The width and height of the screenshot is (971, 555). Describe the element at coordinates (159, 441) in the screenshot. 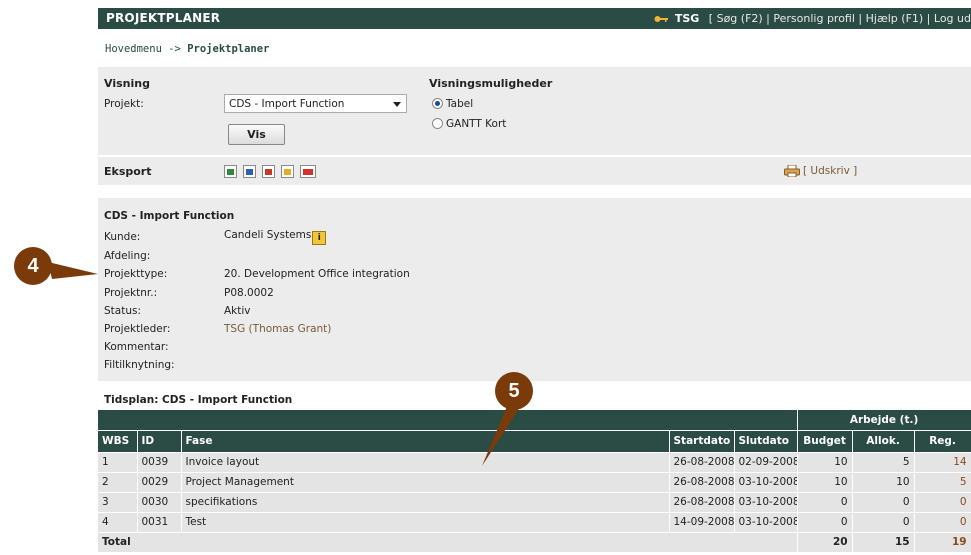

I see `col-id: ID` at that location.